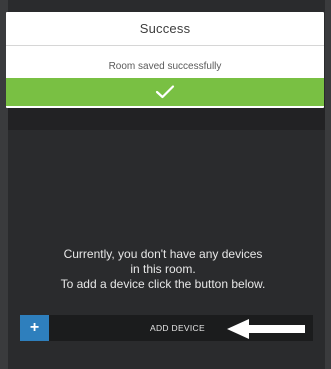  I want to click on empty-state-line-3: To add a device click the button below., so click(163, 284).